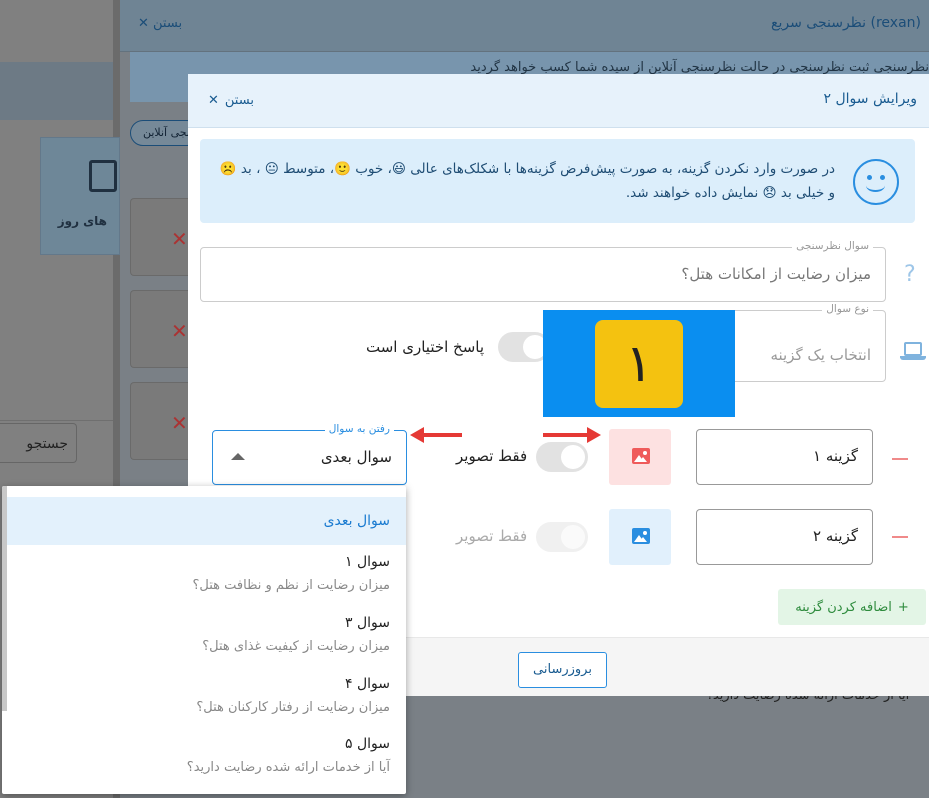 This screenshot has width=929, height=798. Describe the element at coordinates (56, 420) in the screenshot. I see `background-divider` at that location.